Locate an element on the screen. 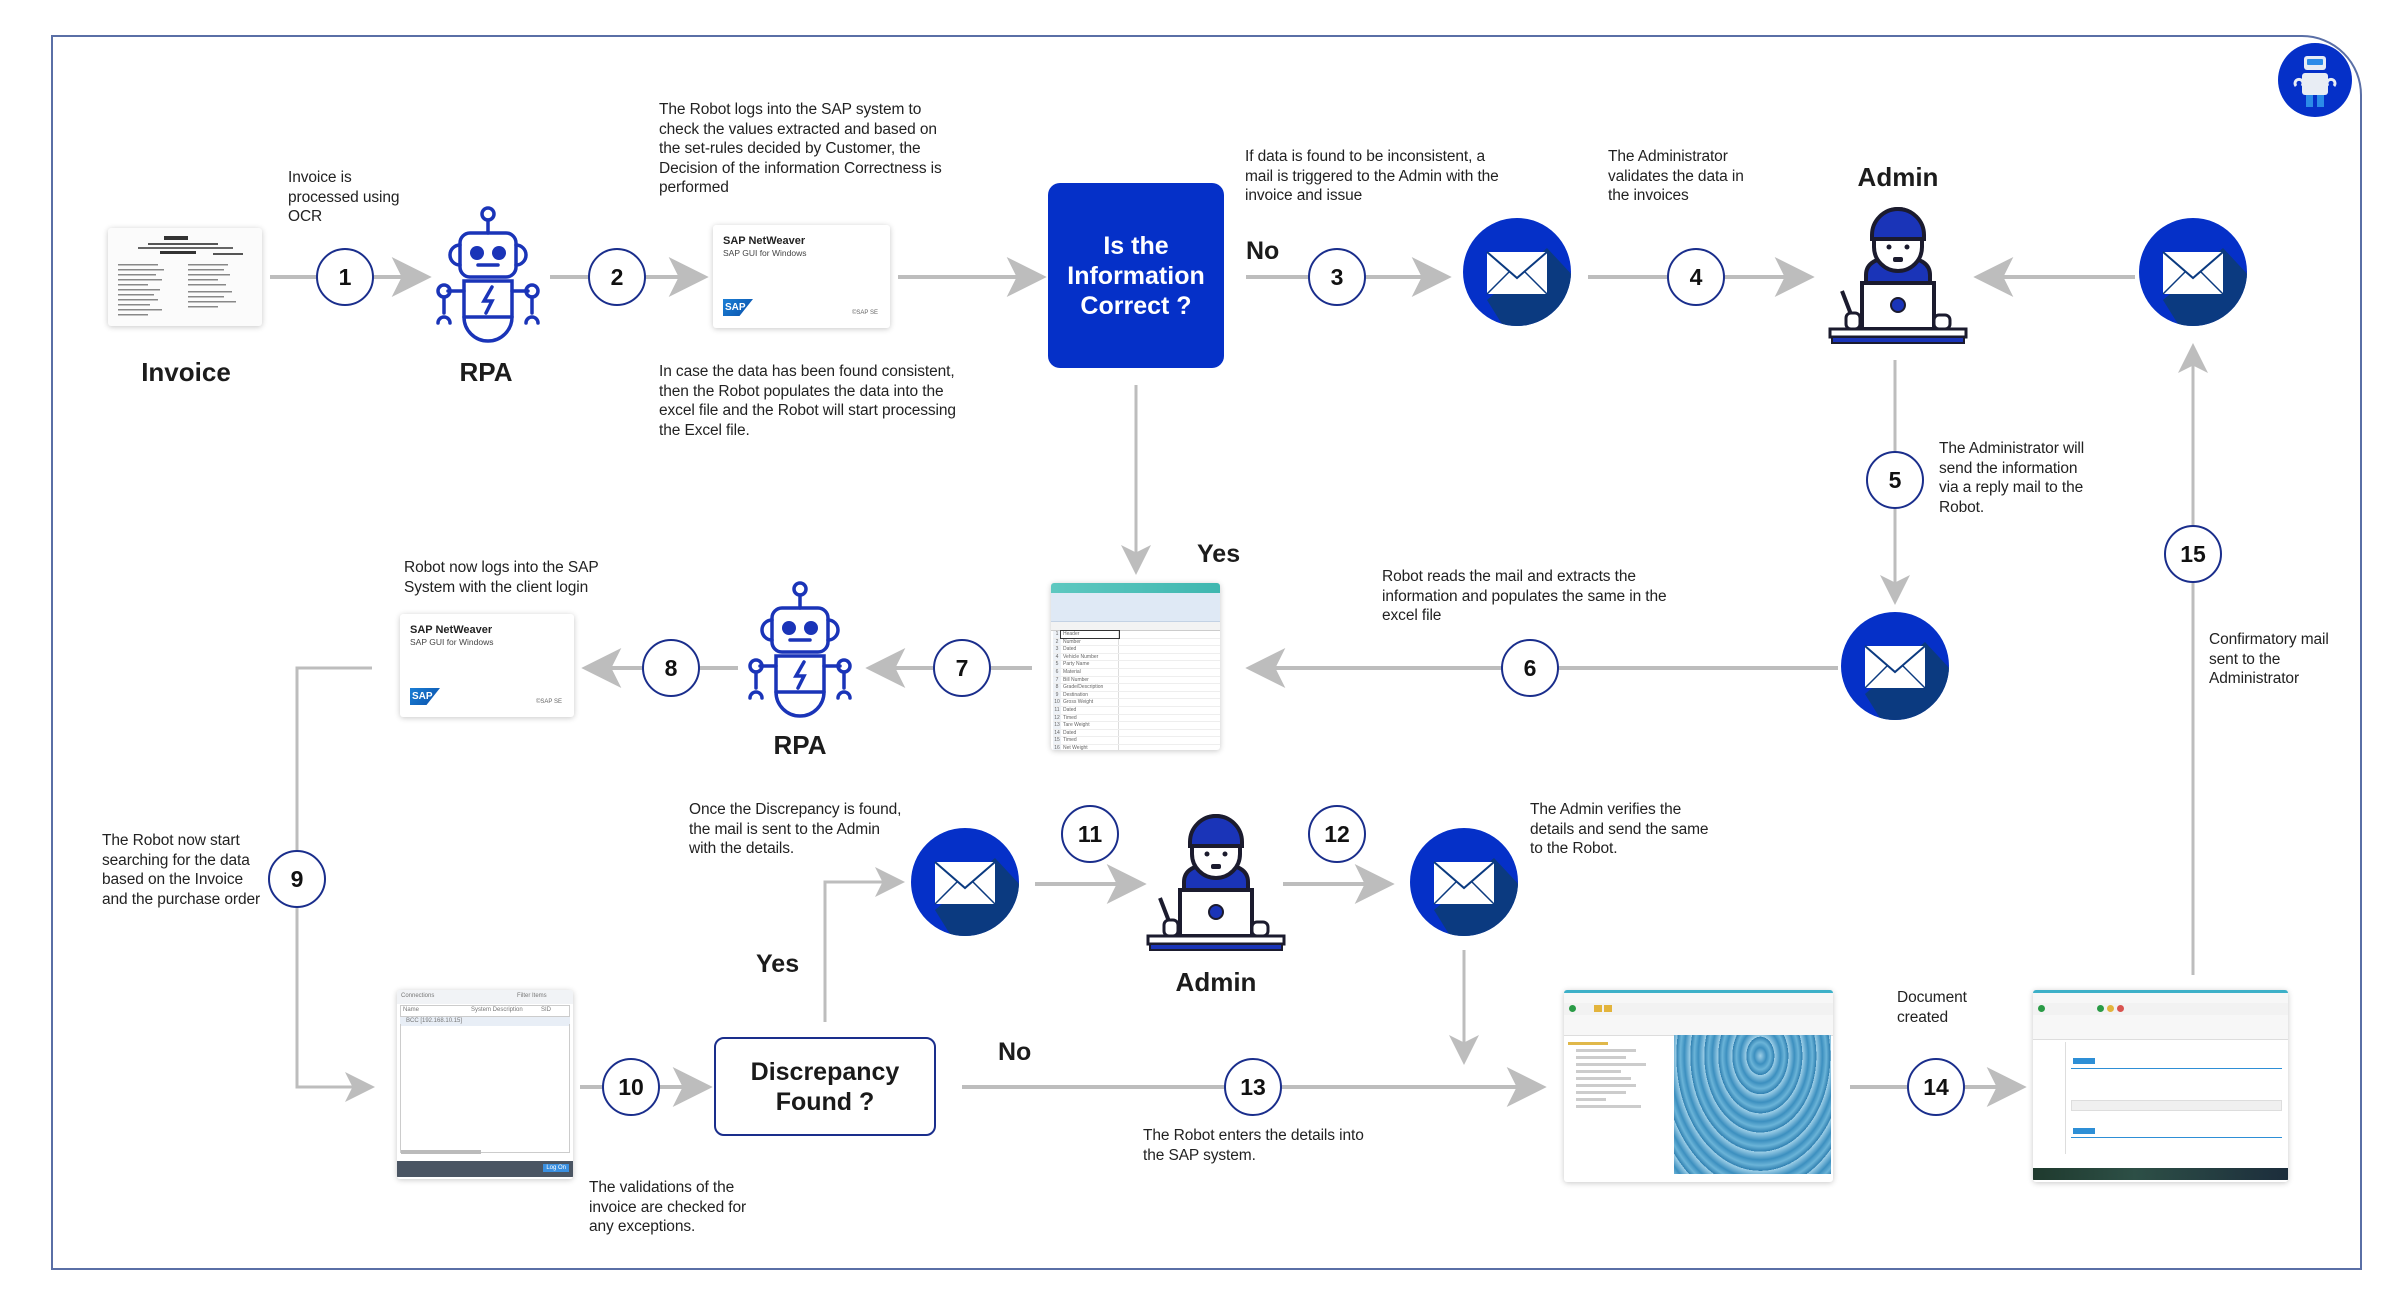 Image resolution: width=2401 pixels, height=1300 pixels. step-3: 3 is located at coordinates (1337, 277).